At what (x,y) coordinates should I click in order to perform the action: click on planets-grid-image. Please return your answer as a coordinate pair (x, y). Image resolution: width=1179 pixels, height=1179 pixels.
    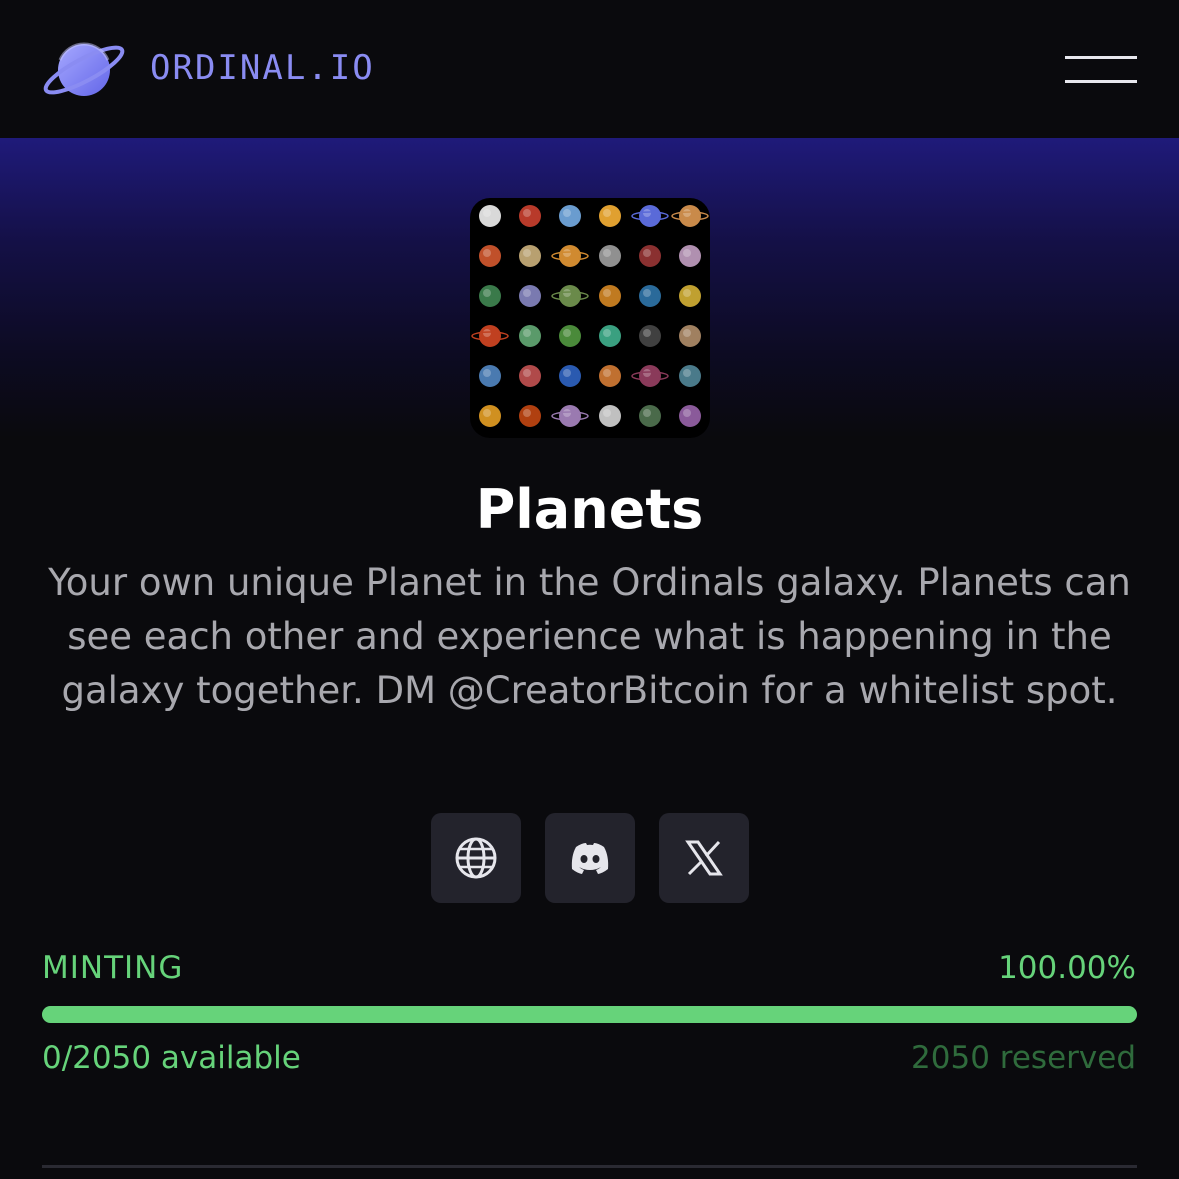
    Looking at the image, I should click on (590, 316).